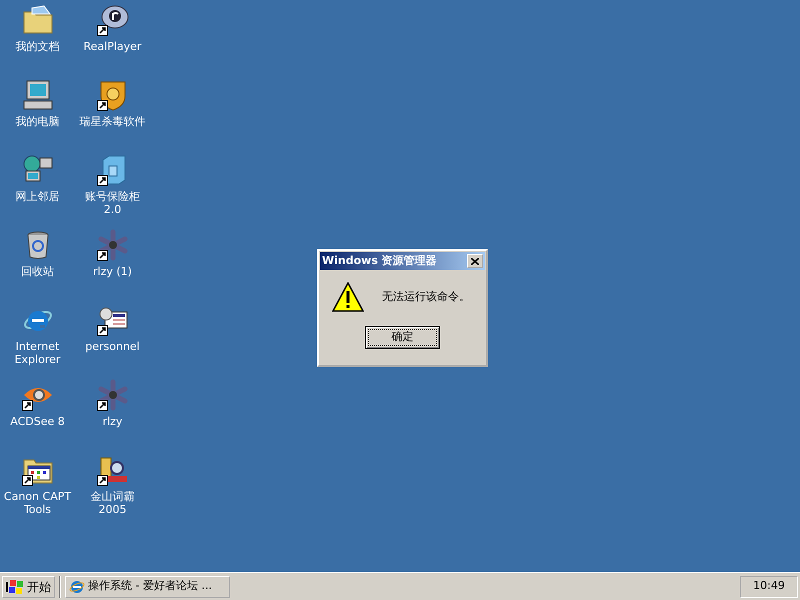  Describe the element at coordinates (348, 297) in the screenshot. I see `warning-icon` at that location.